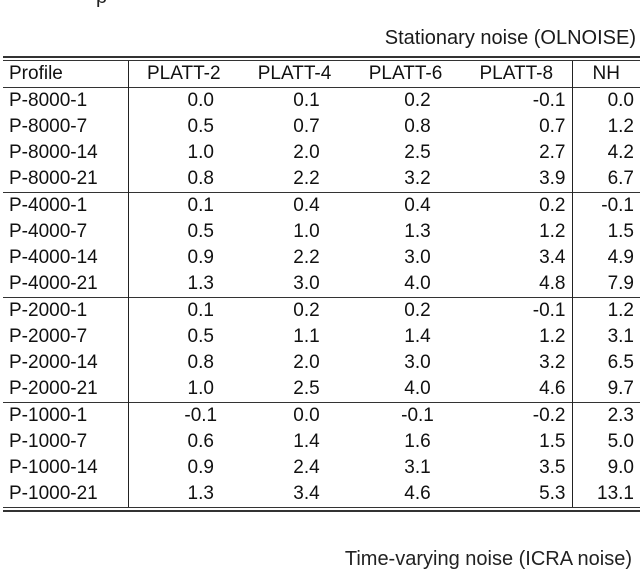 The width and height of the screenshot is (640, 571). What do you see at coordinates (53, 283) in the screenshot?
I see `cell-profile: P-4000-21` at bounding box center [53, 283].